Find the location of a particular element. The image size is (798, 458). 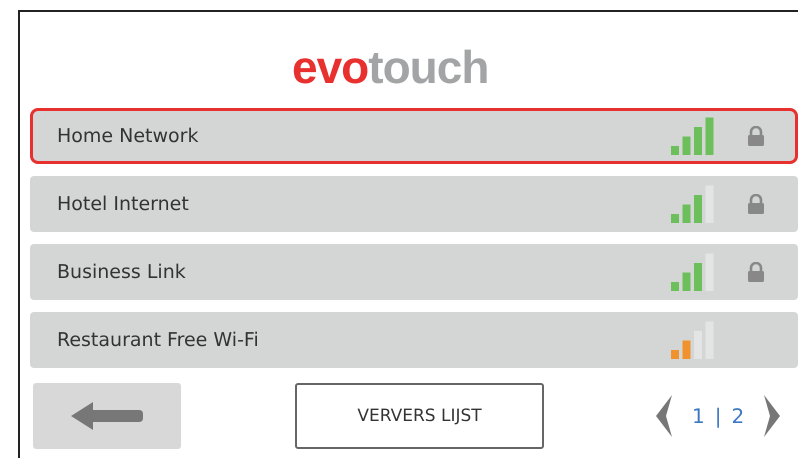

network-name: Home Network is located at coordinates (128, 136).